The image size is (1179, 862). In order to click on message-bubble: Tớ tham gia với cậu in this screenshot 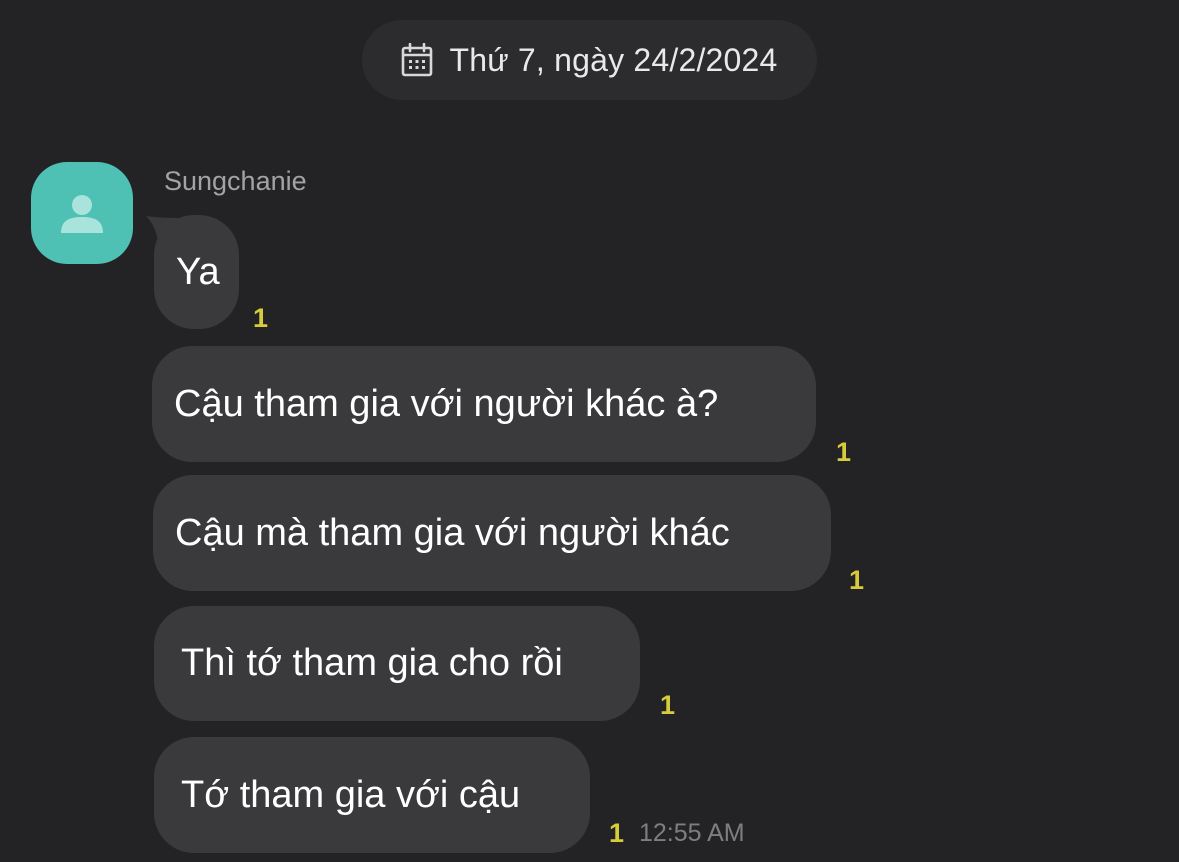, I will do `click(372, 795)`.